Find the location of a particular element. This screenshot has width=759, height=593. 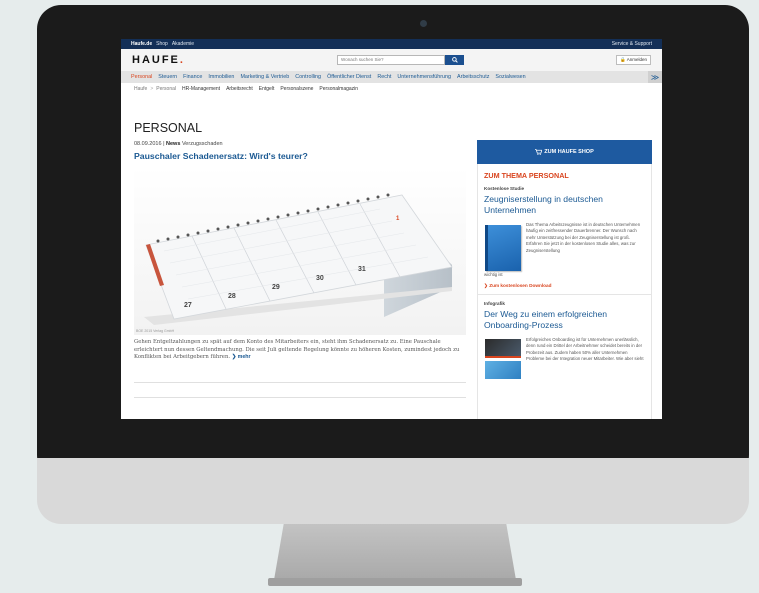

calendar-day-31: 31 is located at coordinates (362, 269).